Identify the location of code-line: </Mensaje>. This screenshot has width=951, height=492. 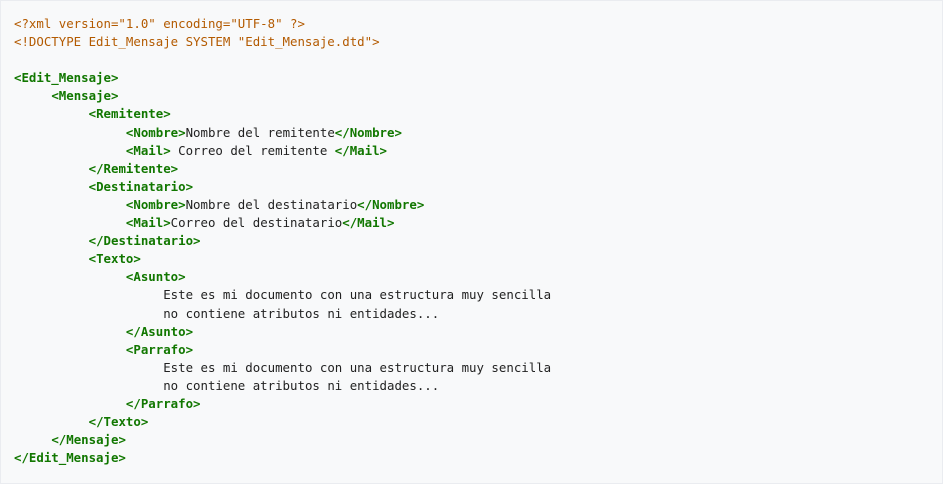
(282, 440).